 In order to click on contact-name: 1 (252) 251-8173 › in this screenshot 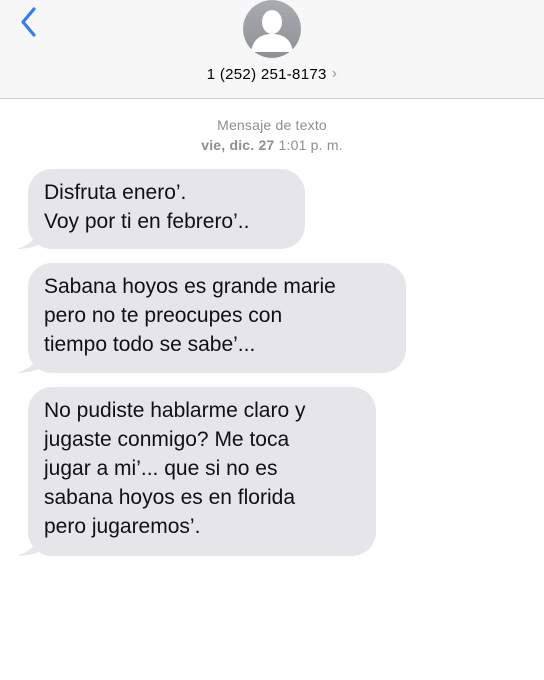, I will do `click(272, 74)`.